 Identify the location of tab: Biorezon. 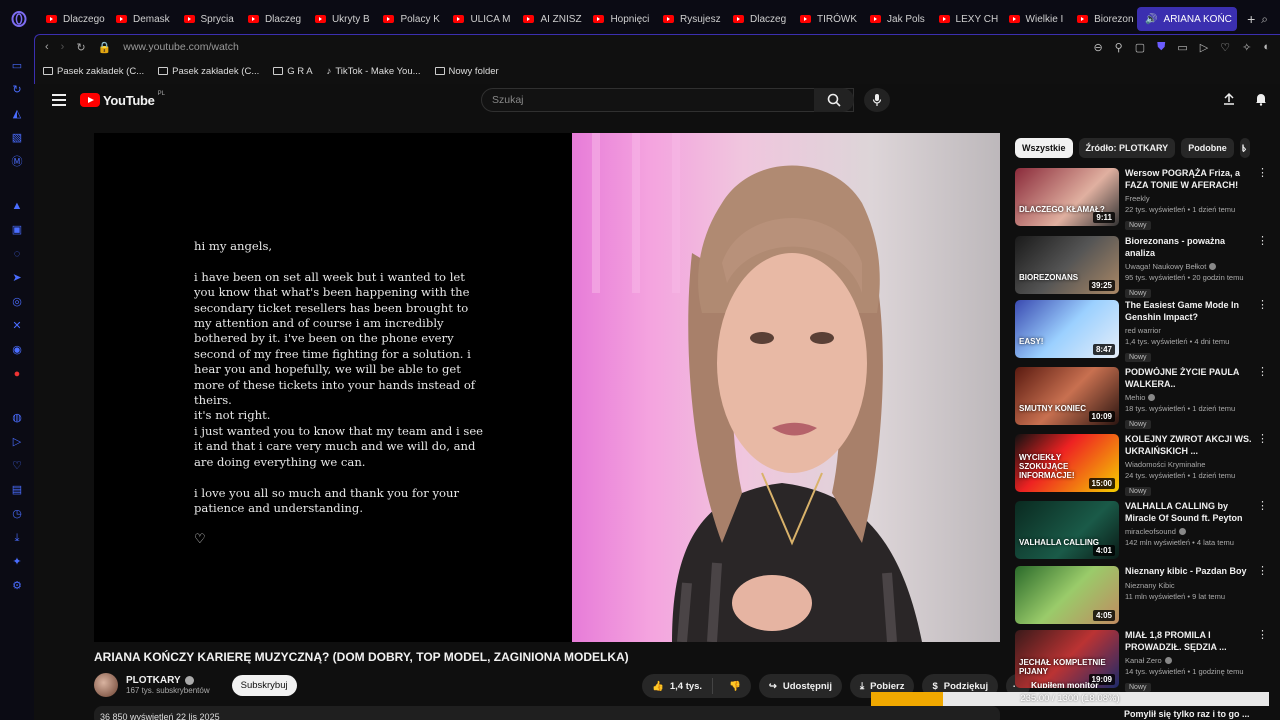
(1103, 19).